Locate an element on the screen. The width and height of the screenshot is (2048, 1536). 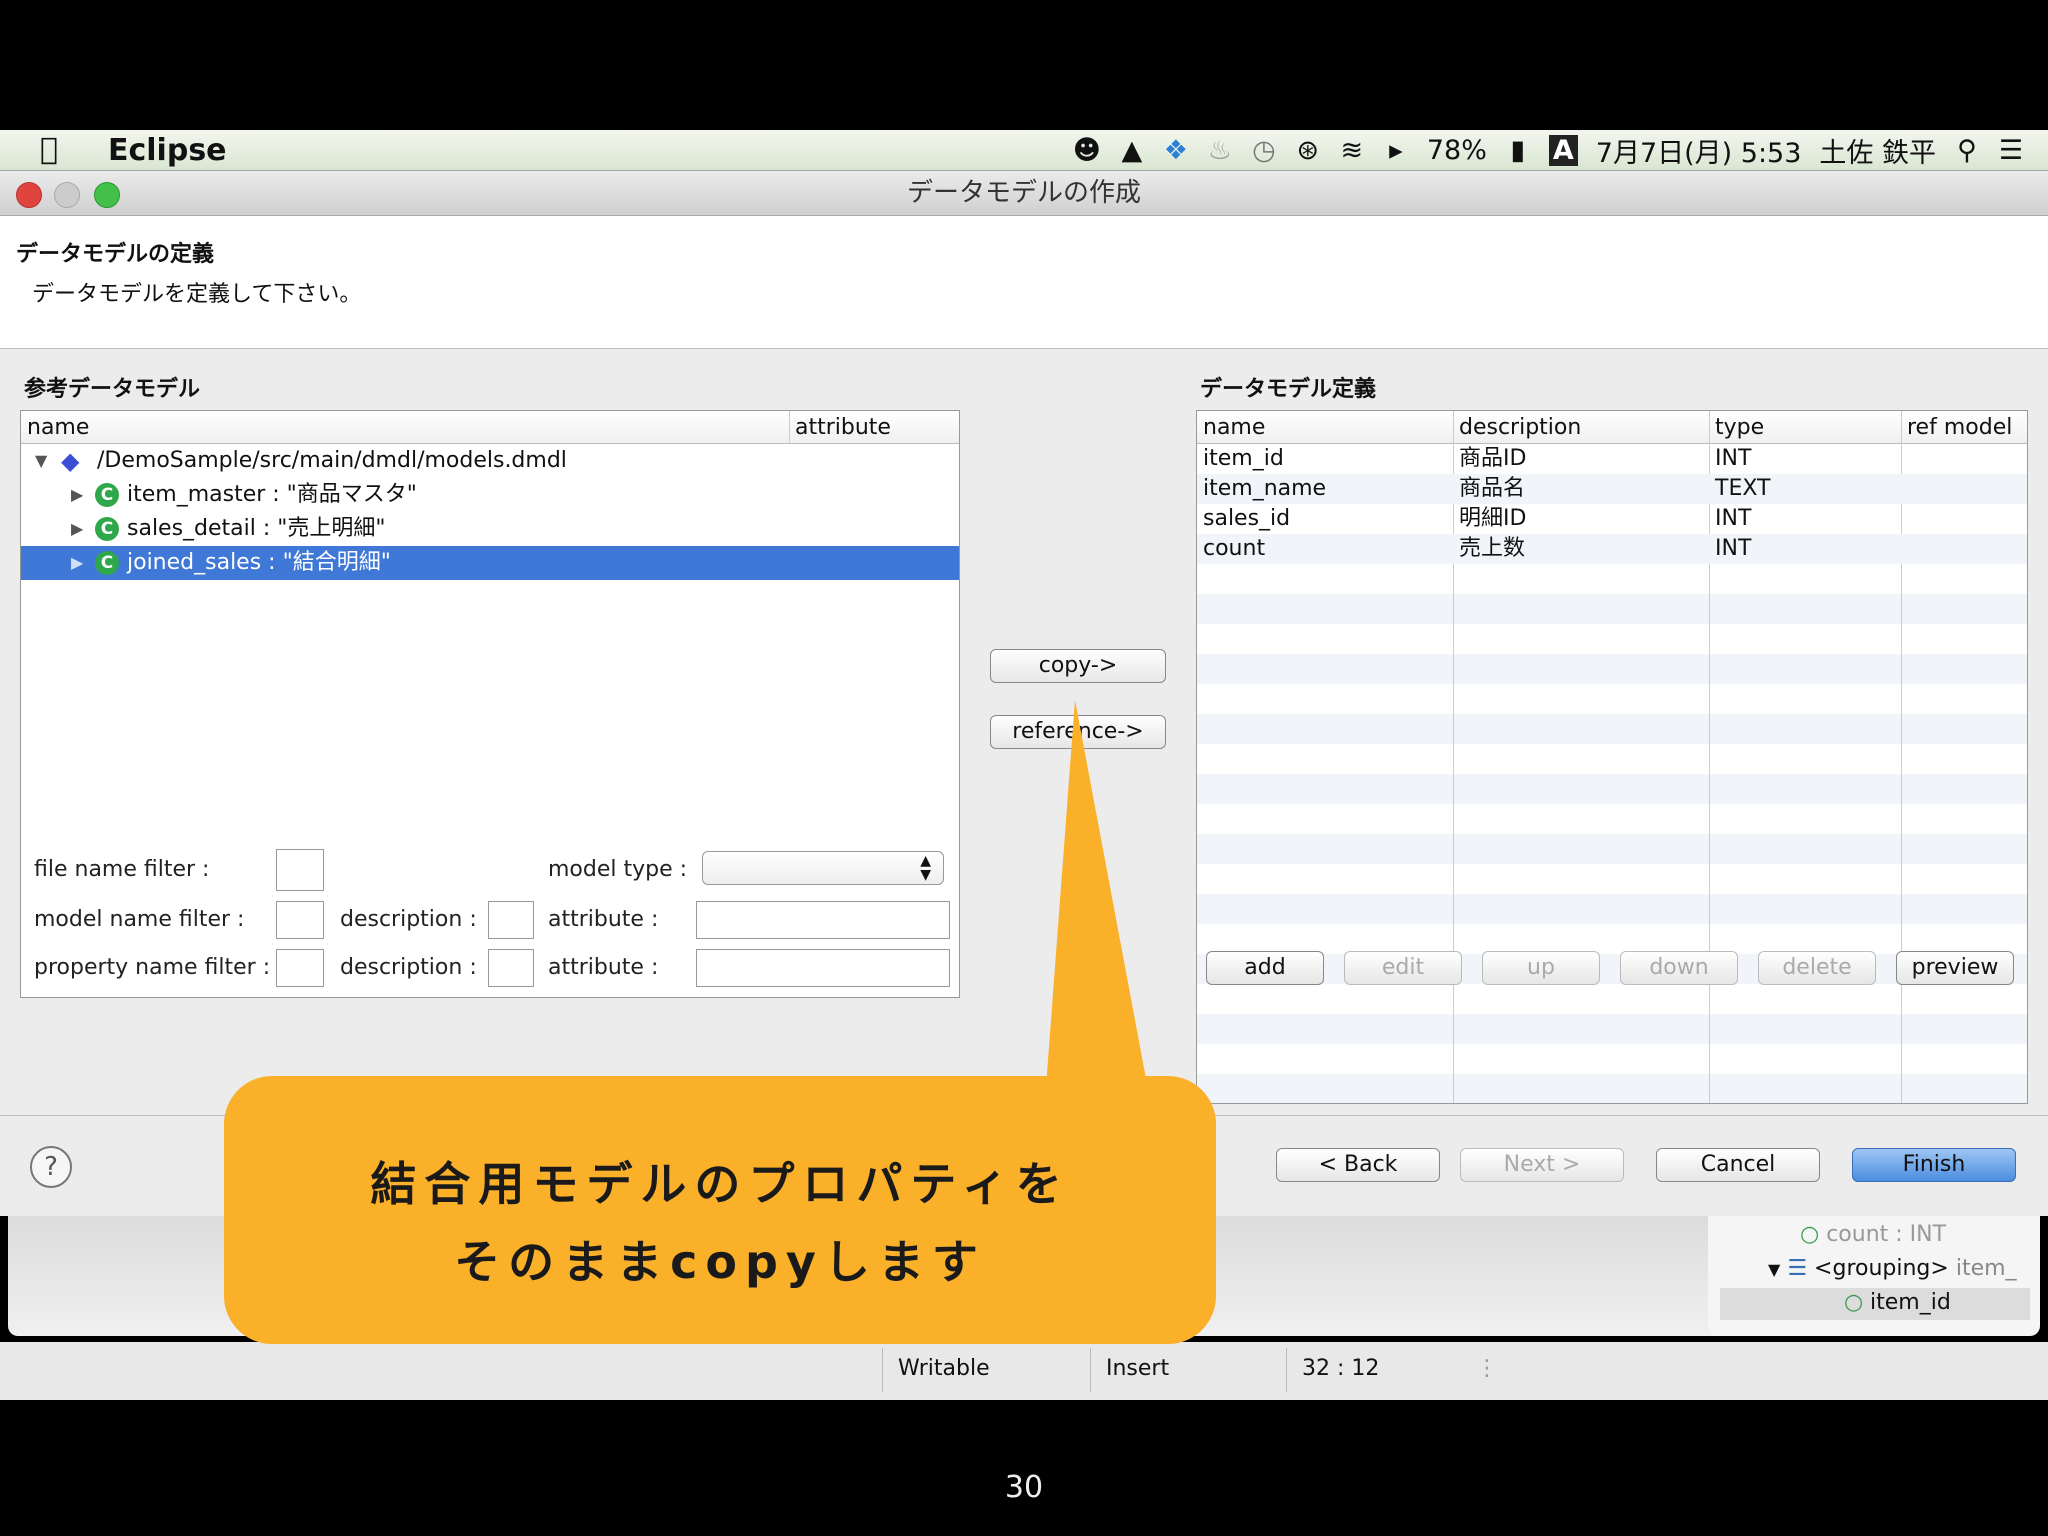
cell-name: item_id is located at coordinates (1243, 458).